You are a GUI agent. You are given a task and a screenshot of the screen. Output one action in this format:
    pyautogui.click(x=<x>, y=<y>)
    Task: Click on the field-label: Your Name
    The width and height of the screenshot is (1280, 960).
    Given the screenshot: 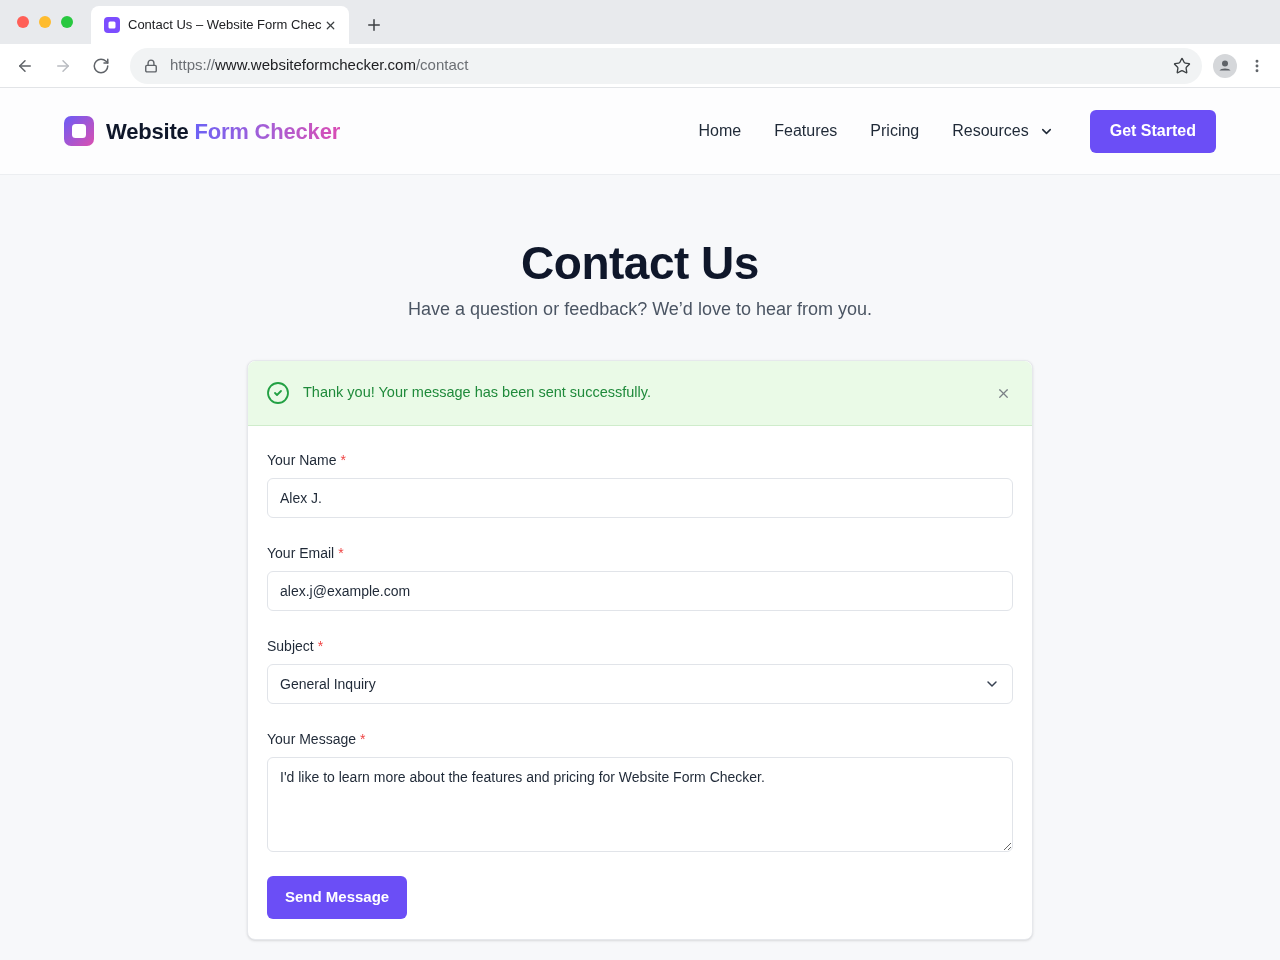 What is the action you would take?
    pyautogui.click(x=302, y=460)
    